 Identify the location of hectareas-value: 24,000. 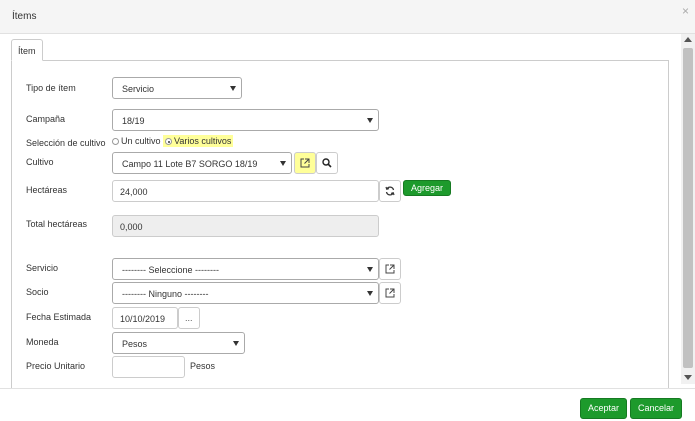
(134, 192).